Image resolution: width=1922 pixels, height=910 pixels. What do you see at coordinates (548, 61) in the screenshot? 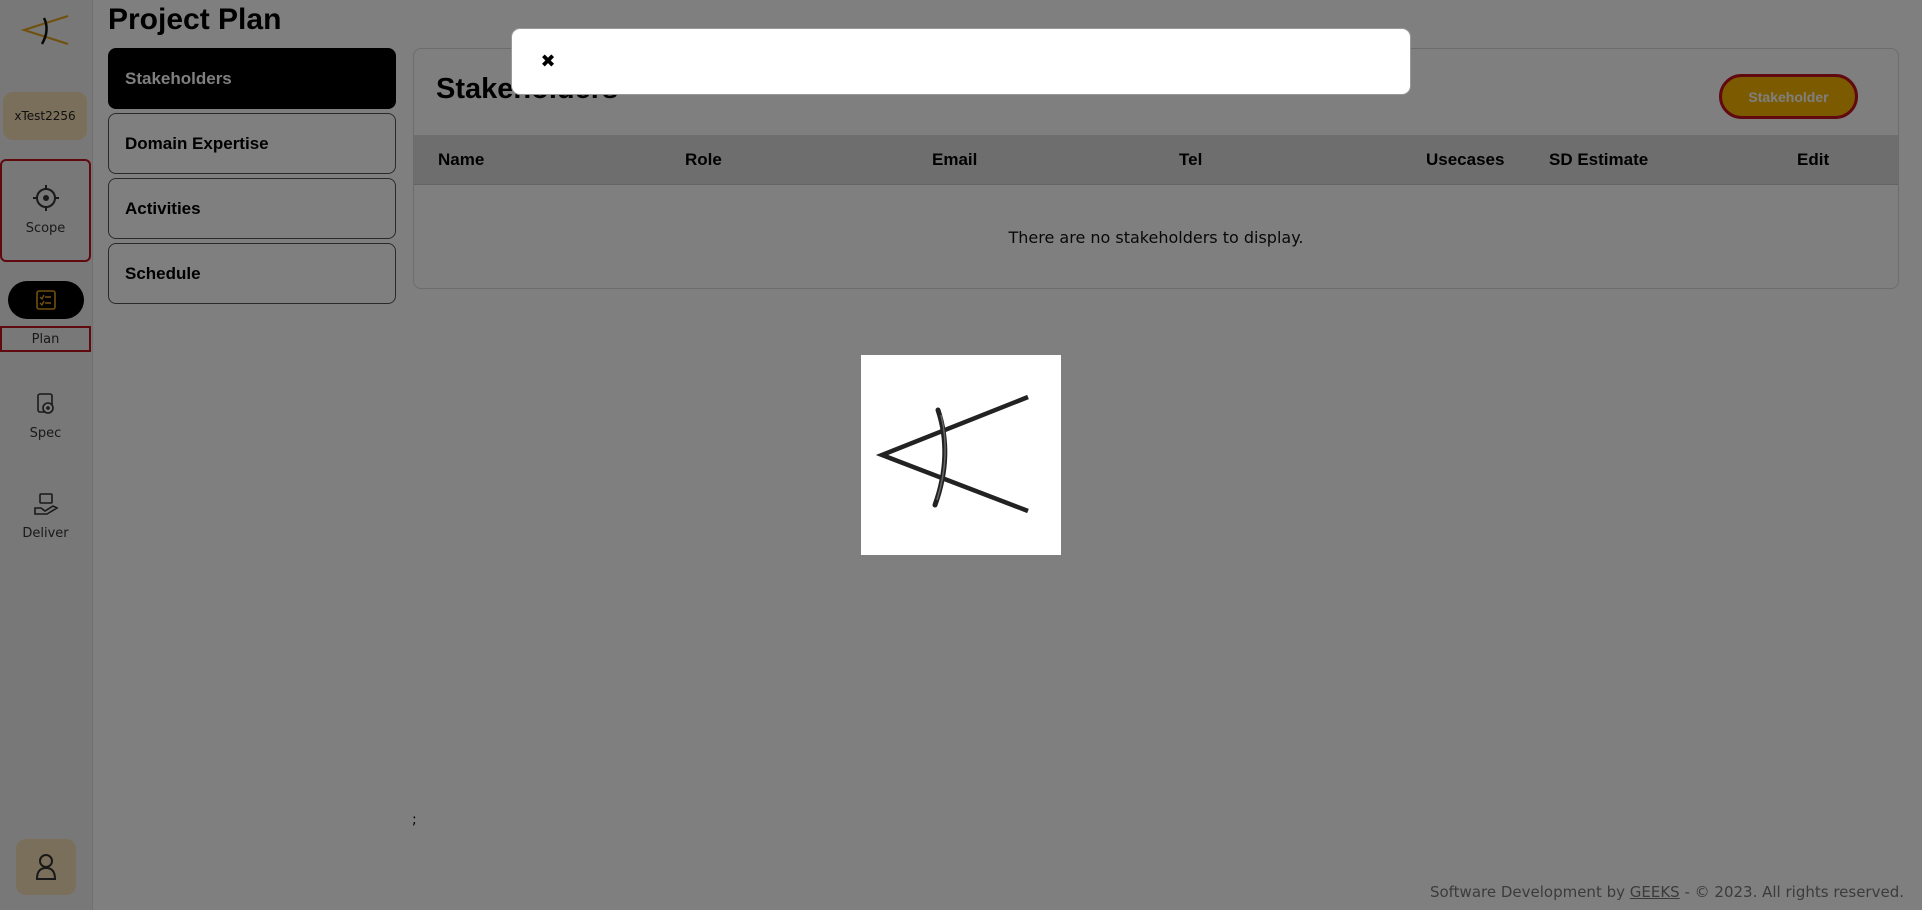
I see `close-icon: ✖` at bounding box center [548, 61].